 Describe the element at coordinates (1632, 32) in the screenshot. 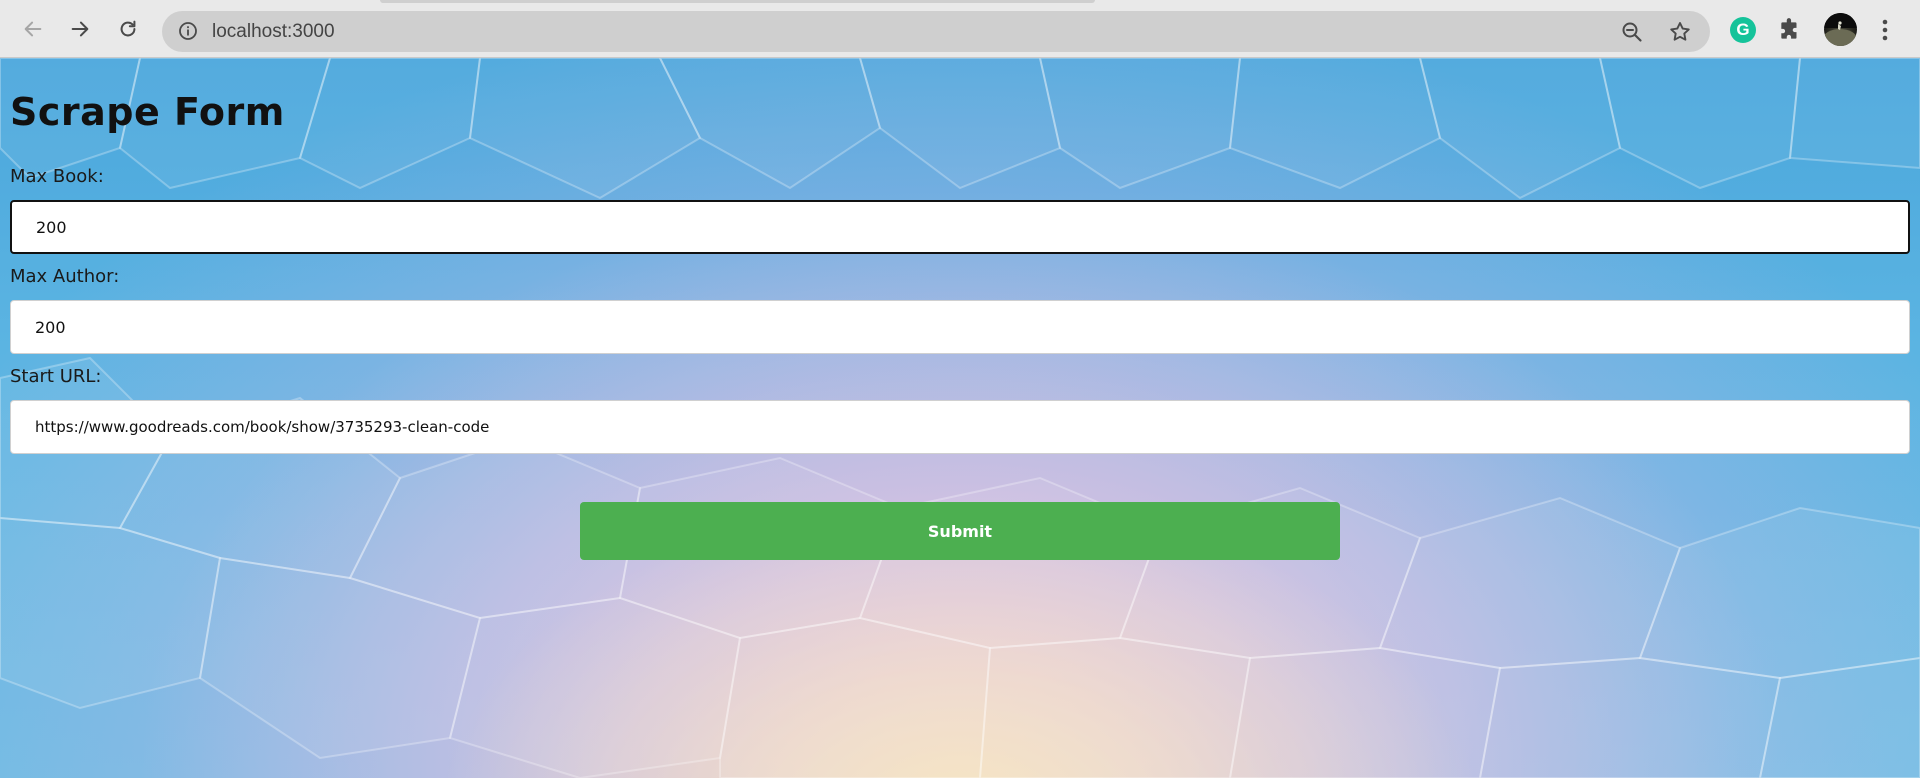

I see `zoom-out-icon` at that location.